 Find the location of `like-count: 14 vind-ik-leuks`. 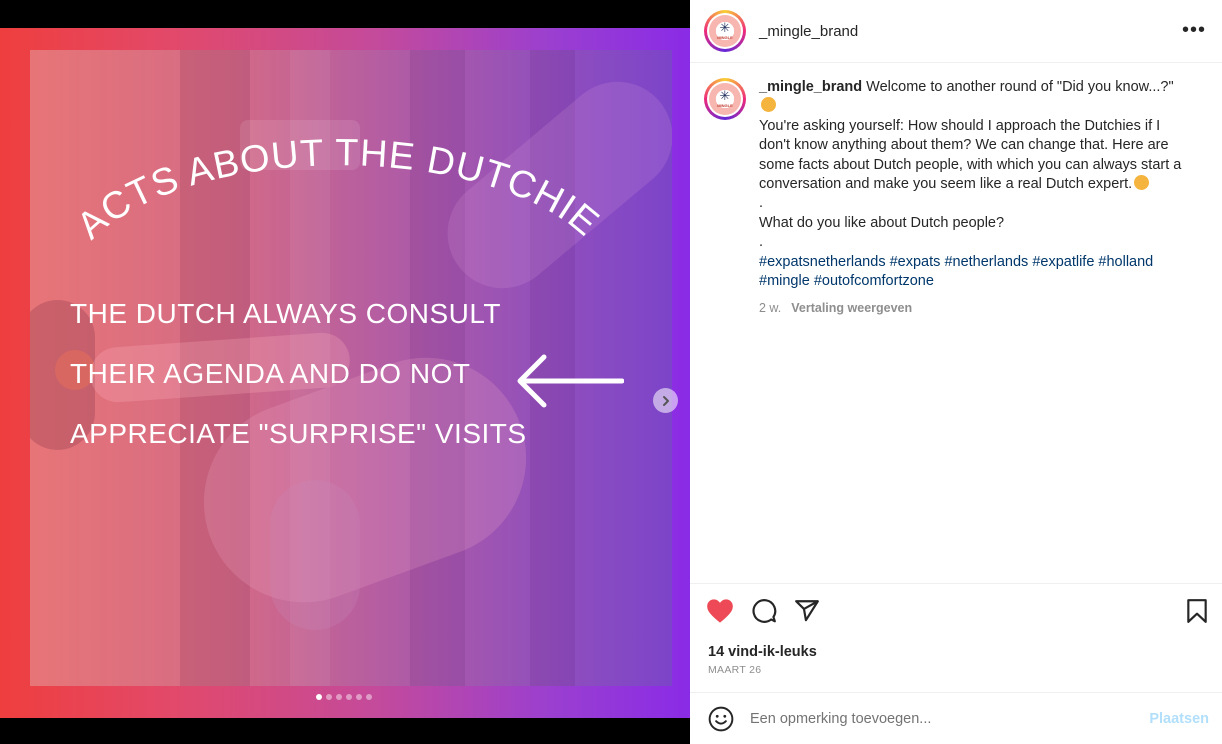

like-count: 14 vind-ik-leuks is located at coordinates (762, 652).